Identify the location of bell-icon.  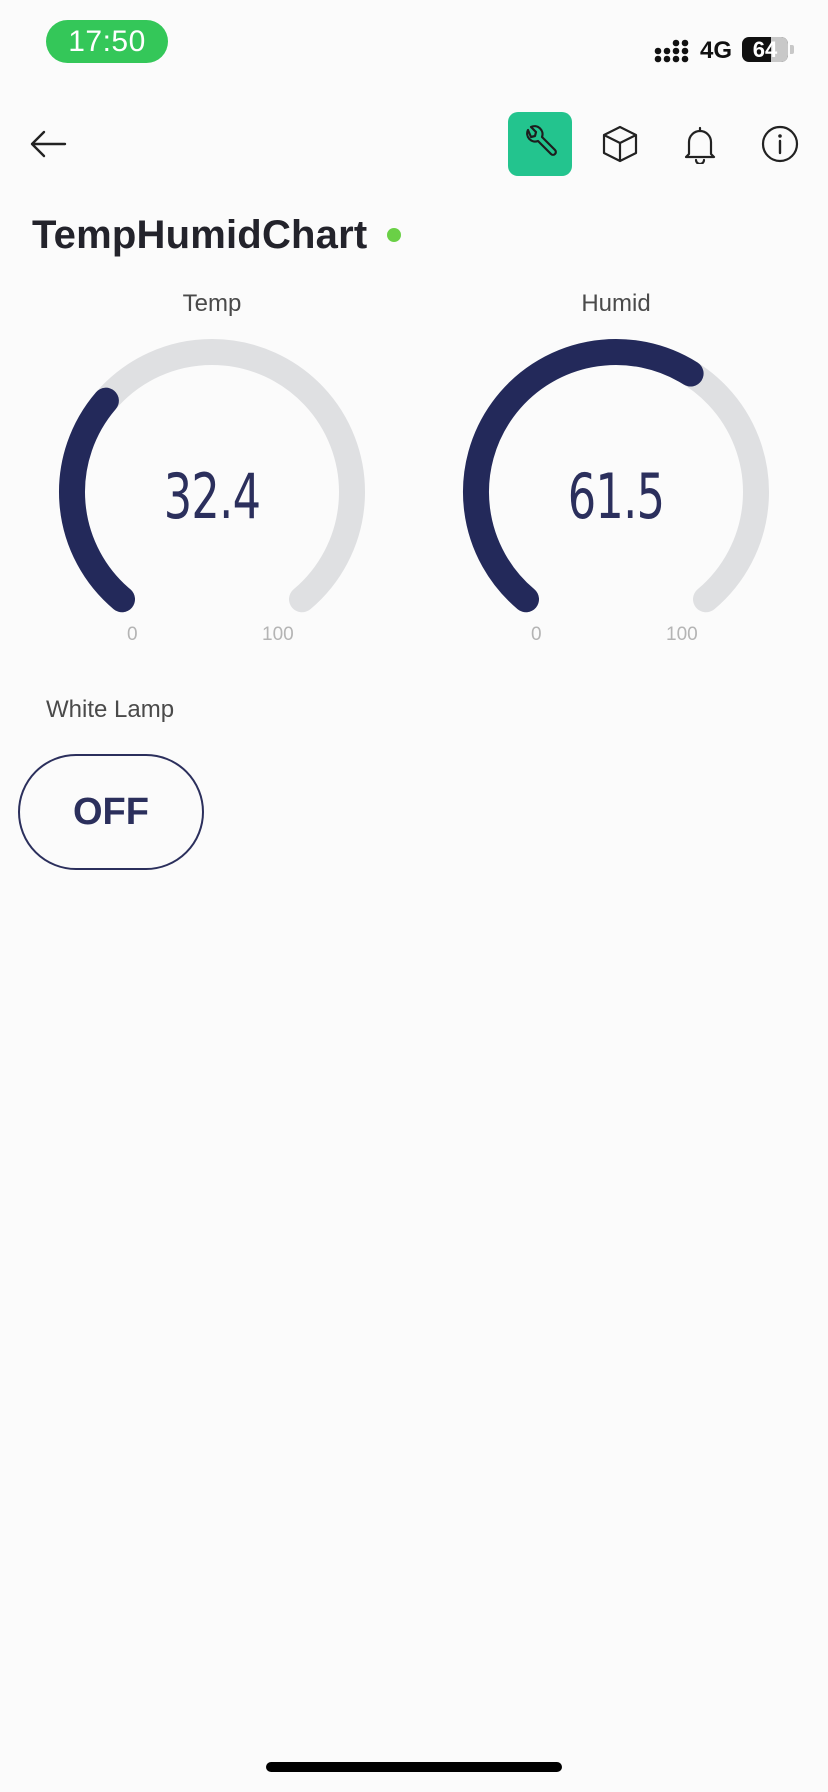
(700, 145).